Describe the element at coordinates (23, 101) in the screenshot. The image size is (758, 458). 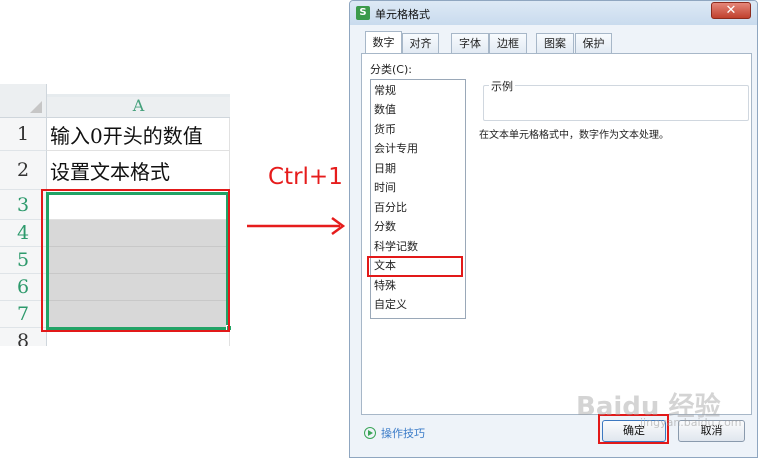
I see `select-all-corner` at that location.